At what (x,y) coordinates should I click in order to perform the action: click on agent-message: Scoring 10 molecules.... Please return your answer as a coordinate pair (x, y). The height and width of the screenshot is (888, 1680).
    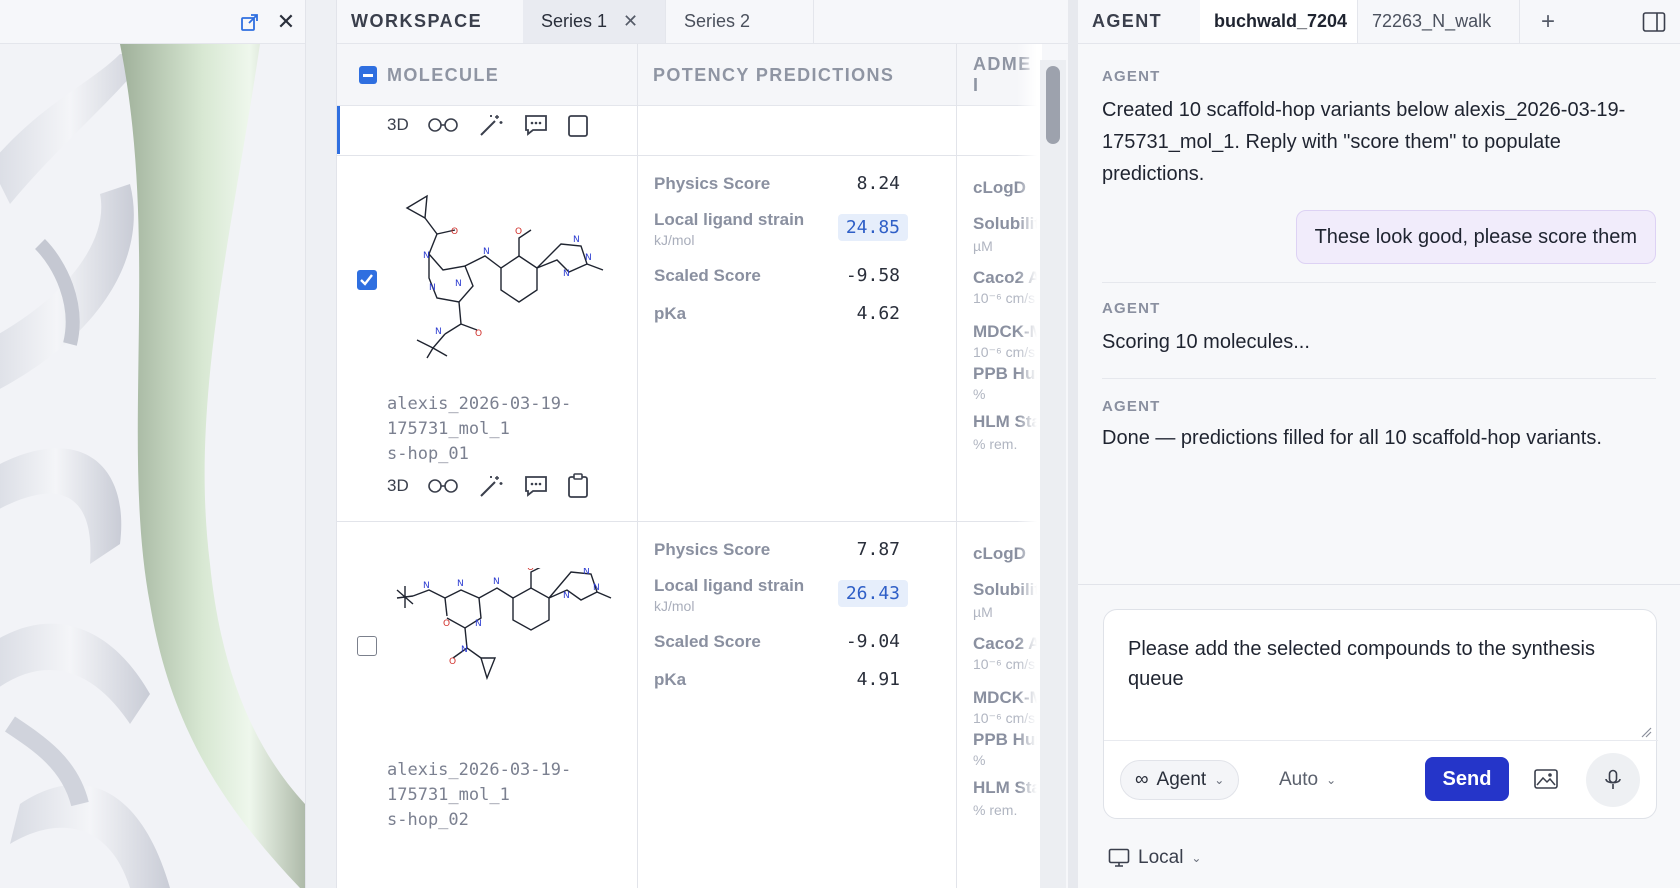
    Looking at the image, I should click on (1206, 342).